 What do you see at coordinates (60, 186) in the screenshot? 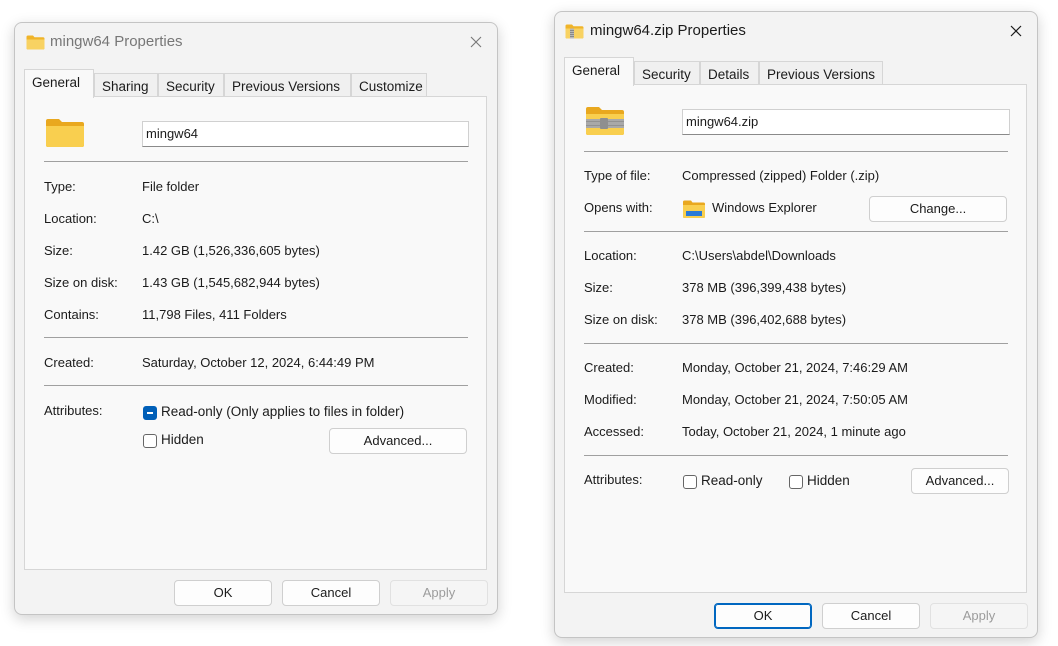
I see `type-label: Type:` at bounding box center [60, 186].